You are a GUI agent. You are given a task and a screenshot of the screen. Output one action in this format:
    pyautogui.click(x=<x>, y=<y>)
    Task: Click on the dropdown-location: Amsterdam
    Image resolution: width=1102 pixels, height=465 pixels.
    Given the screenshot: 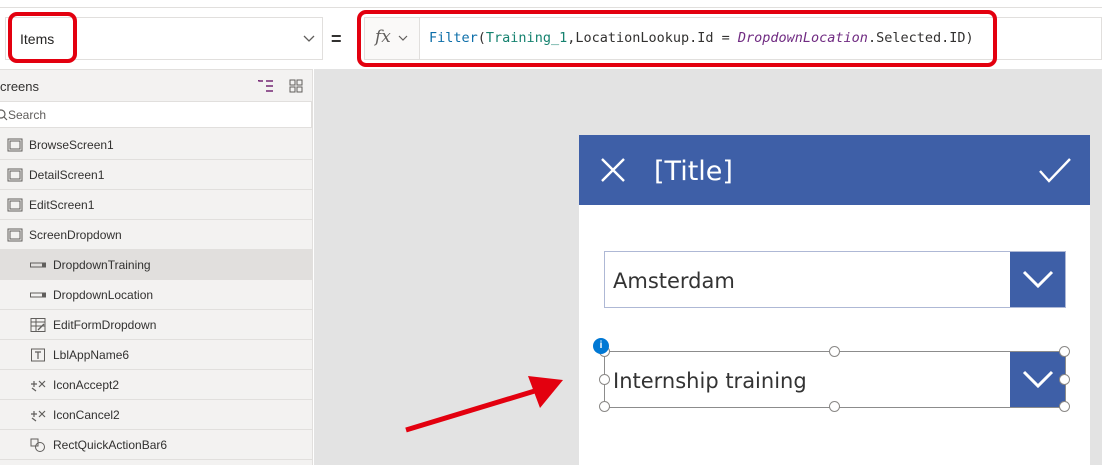 What is the action you would take?
    pyautogui.click(x=835, y=279)
    